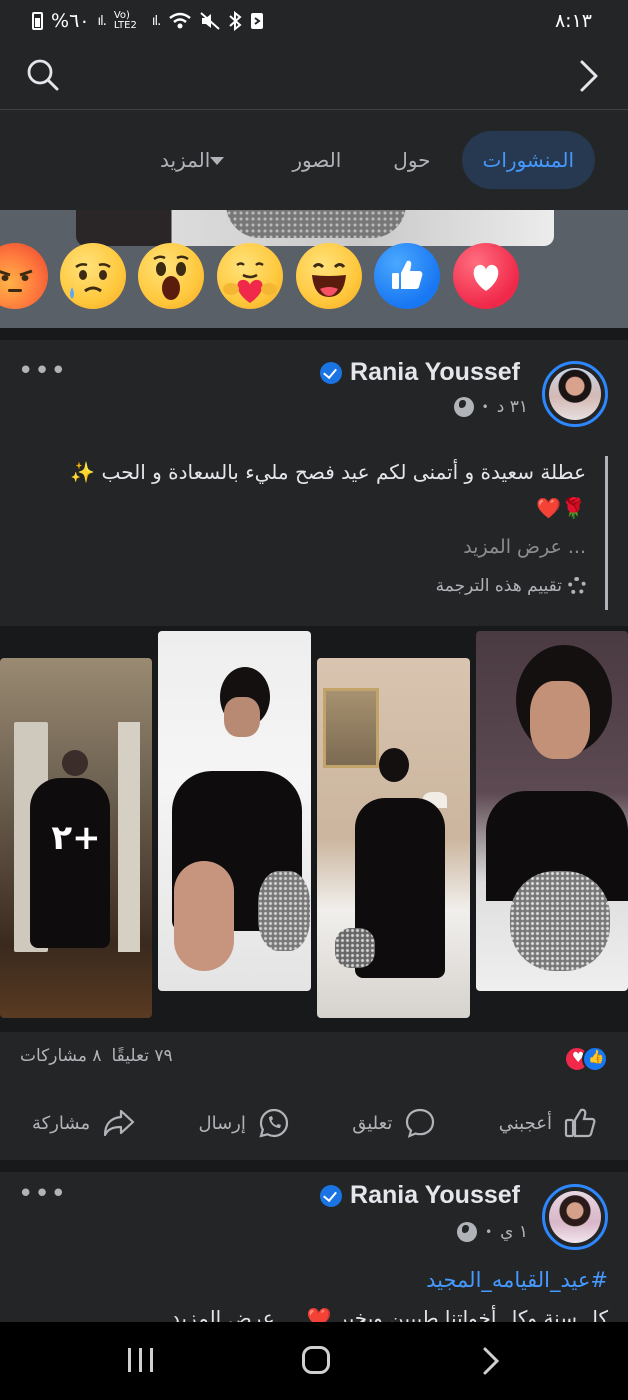 The width and height of the screenshot is (628, 1400). Describe the element at coordinates (512, 407) in the screenshot. I see `post-time: ٣١ د` at that location.